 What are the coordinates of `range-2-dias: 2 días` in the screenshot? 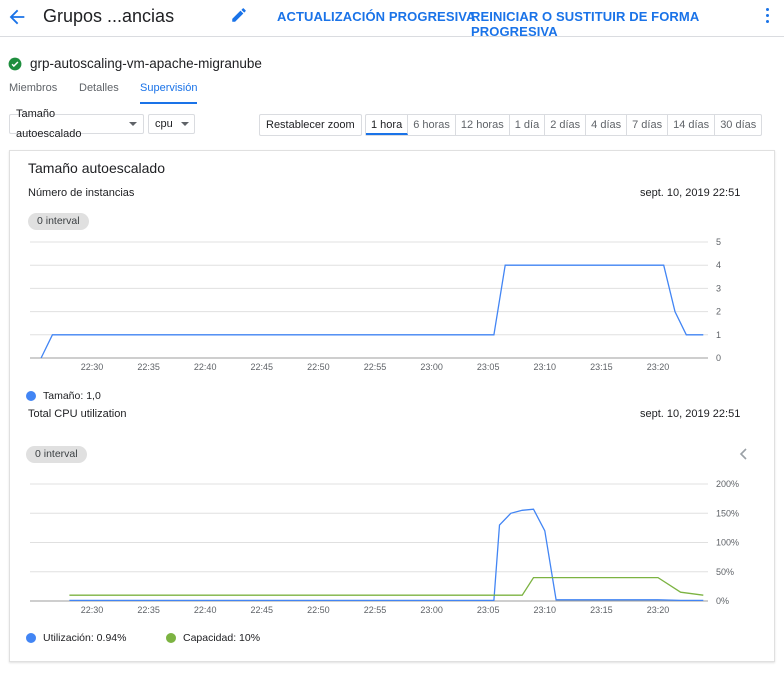 It's located at (566, 125).